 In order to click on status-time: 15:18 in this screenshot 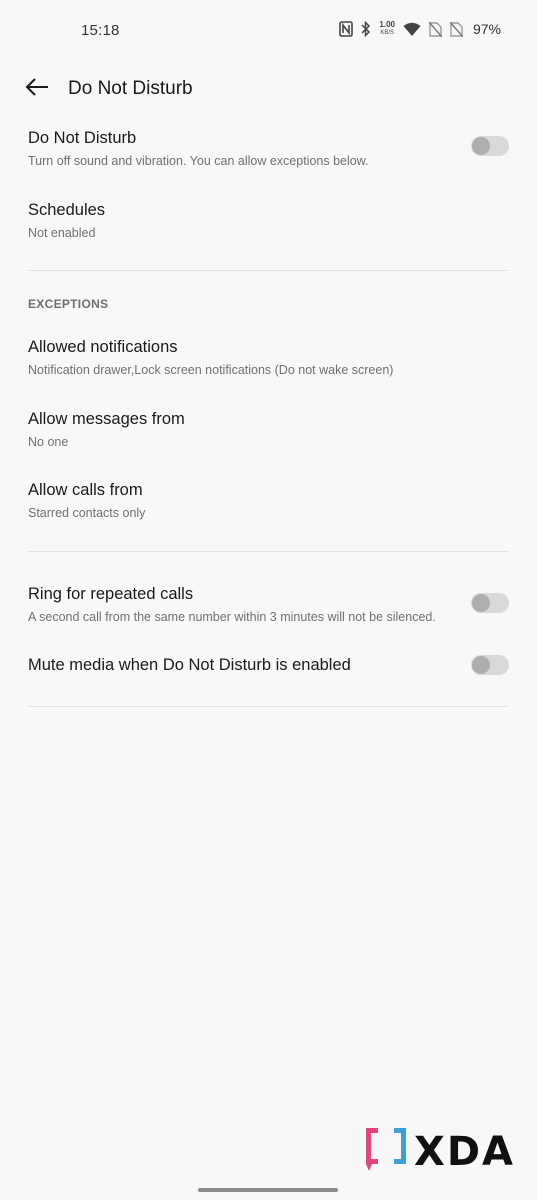, I will do `click(100, 30)`.